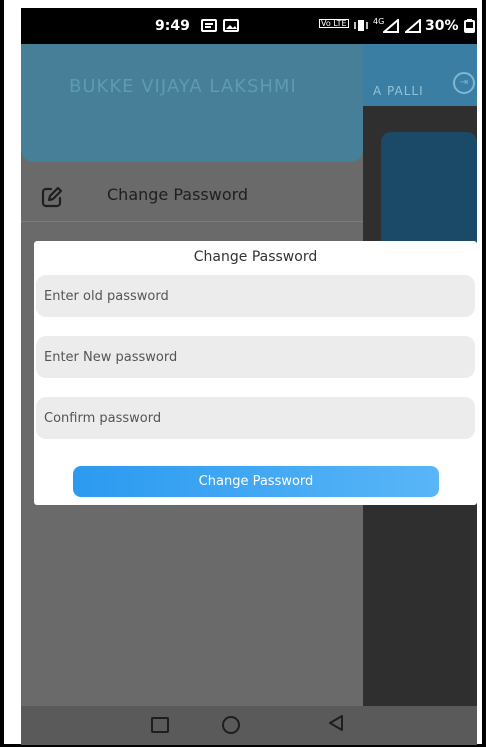 The width and height of the screenshot is (486, 747). Describe the element at coordinates (231, 27) in the screenshot. I see `gallery-icon` at that location.